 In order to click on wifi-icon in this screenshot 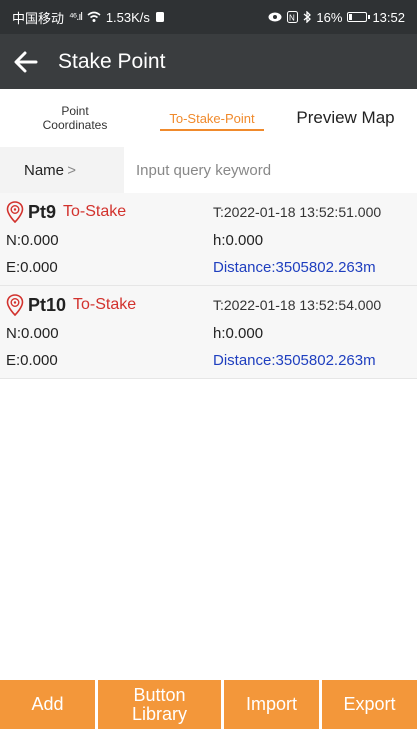, I will do `click(94, 16)`.